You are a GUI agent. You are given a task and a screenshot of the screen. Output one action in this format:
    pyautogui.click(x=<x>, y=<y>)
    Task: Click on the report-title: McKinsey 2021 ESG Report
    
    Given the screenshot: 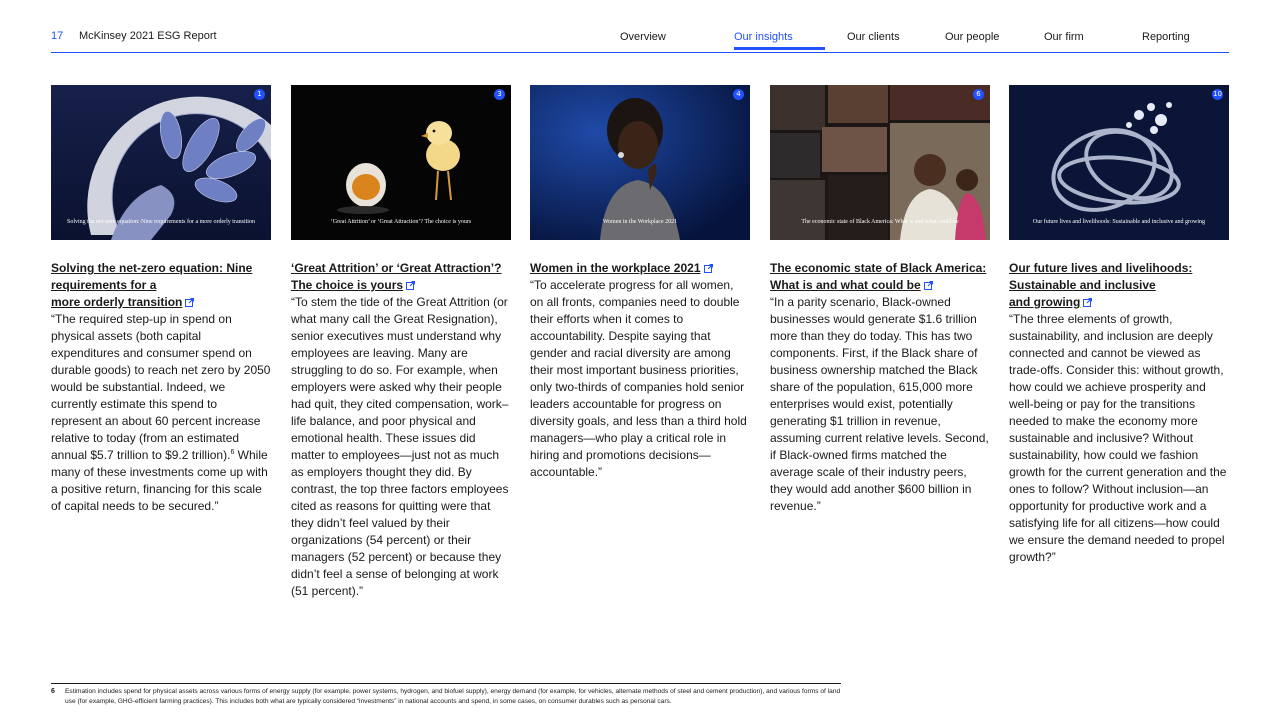 What is the action you would take?
    pyautogui.click(x=148, y=36)
    